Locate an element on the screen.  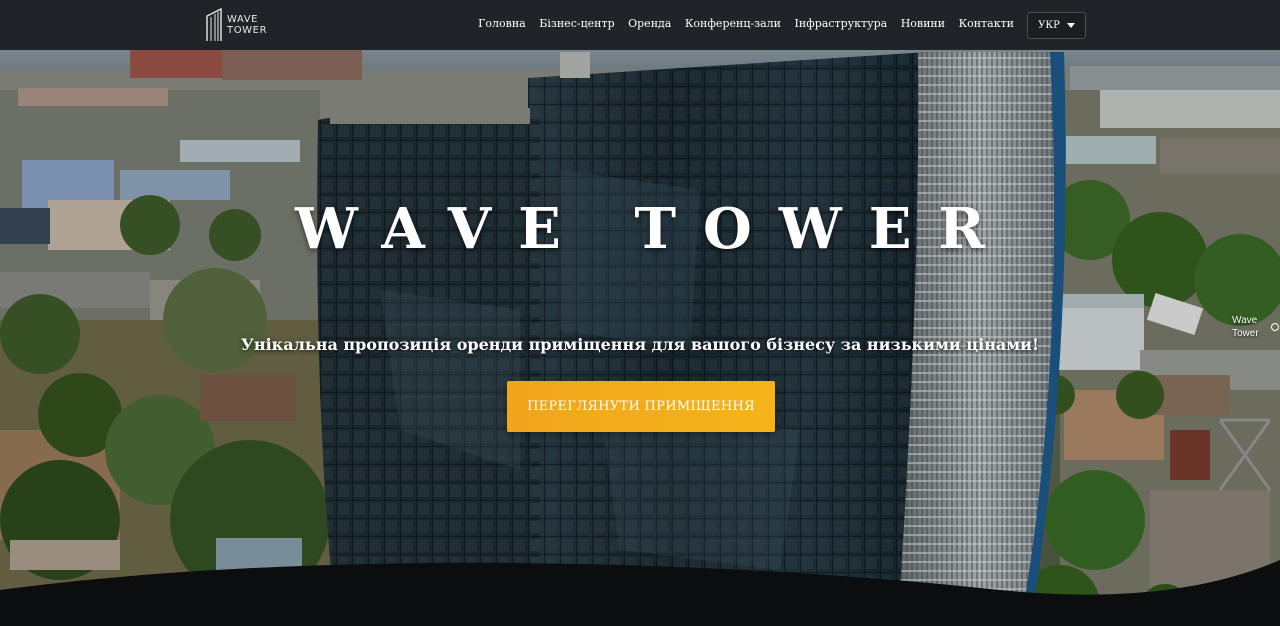
logo-text: WAVE TOWER is located at coordinates (247, 25).